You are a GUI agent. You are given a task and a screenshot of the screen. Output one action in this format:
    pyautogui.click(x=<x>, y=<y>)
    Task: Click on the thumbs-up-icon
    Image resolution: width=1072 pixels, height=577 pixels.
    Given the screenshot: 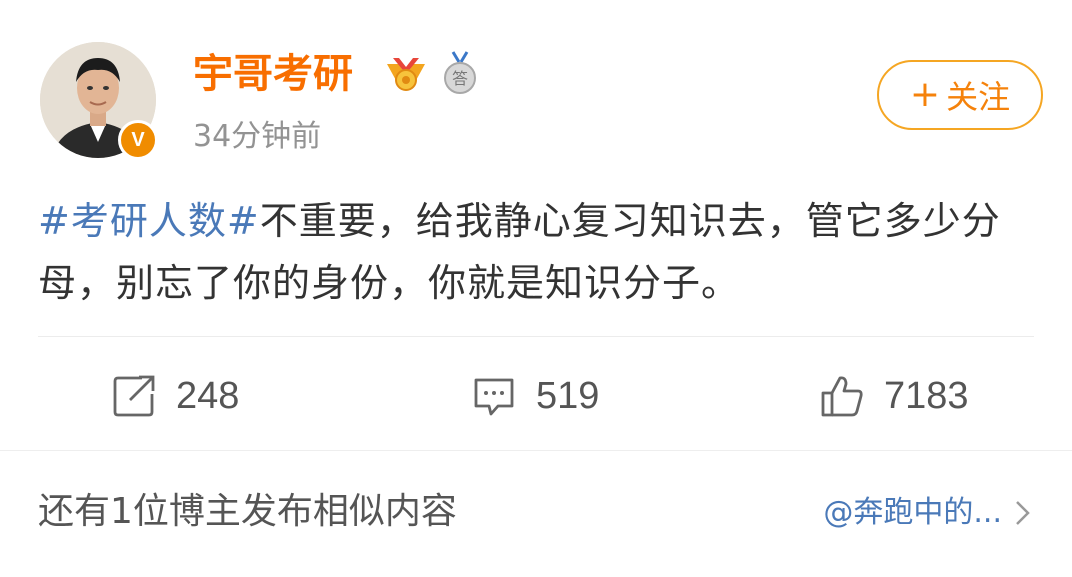 What is the action you would take?
    pyautogui.click(x=842, y=396)
    